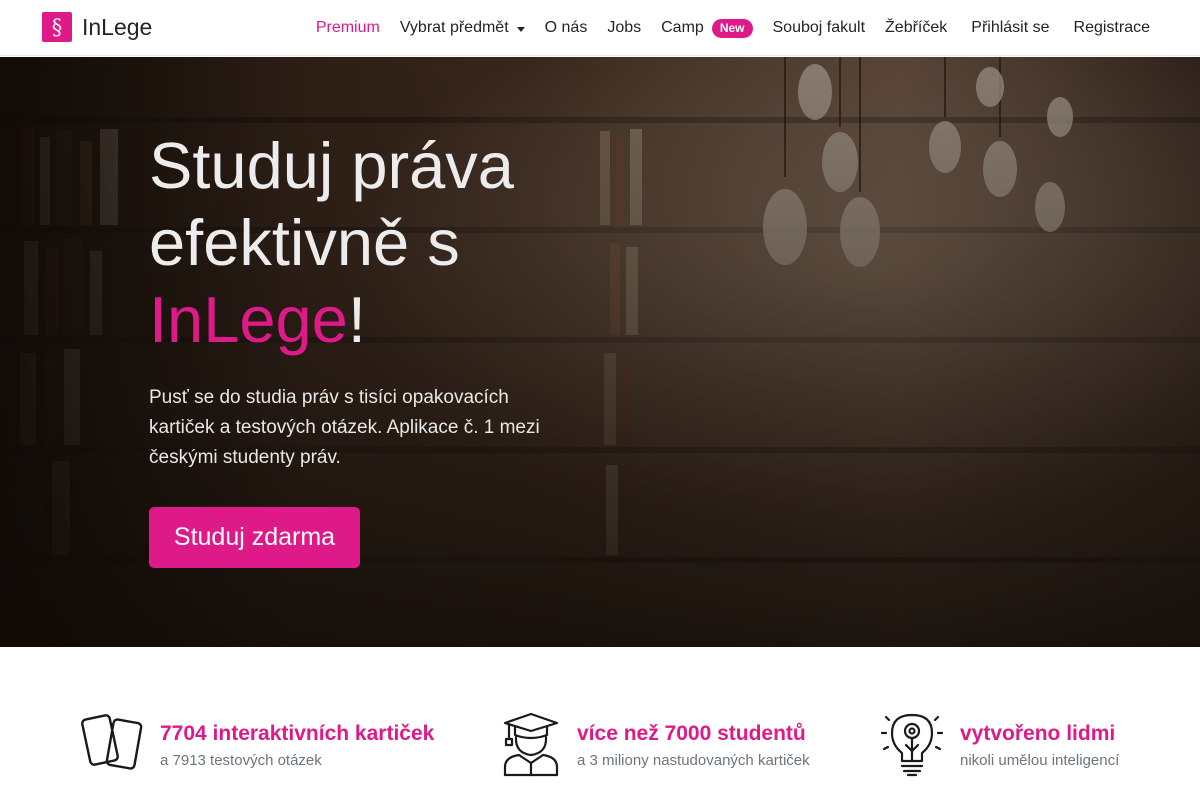 The width and height of the screenshot is (1200, 800). What do you see at coordinates (1040, 760) in the screenshot?
I see `feature-human-made-subtitle: nikoli umělou inteligencí` at bounding box center [1040, 760].